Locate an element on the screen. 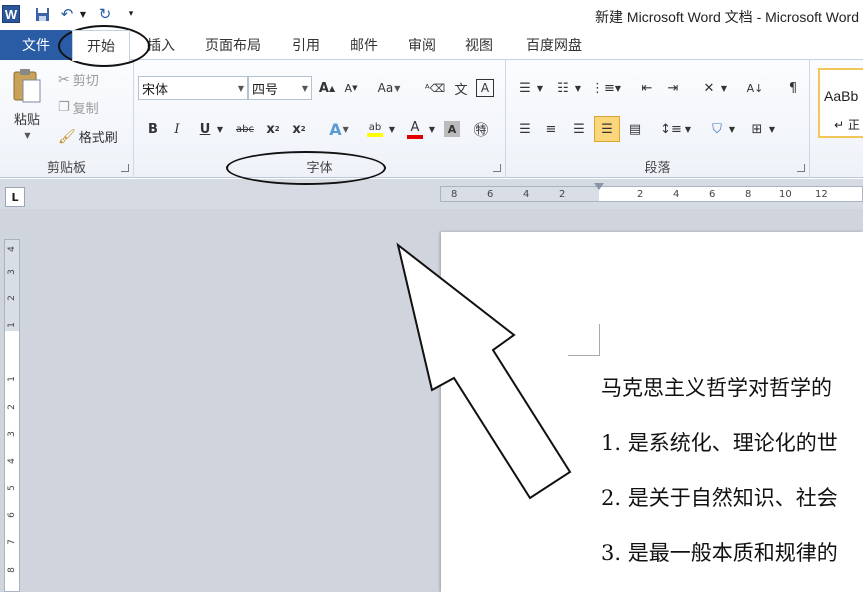  font-color-icon: A is located at coordinates (415, 129).